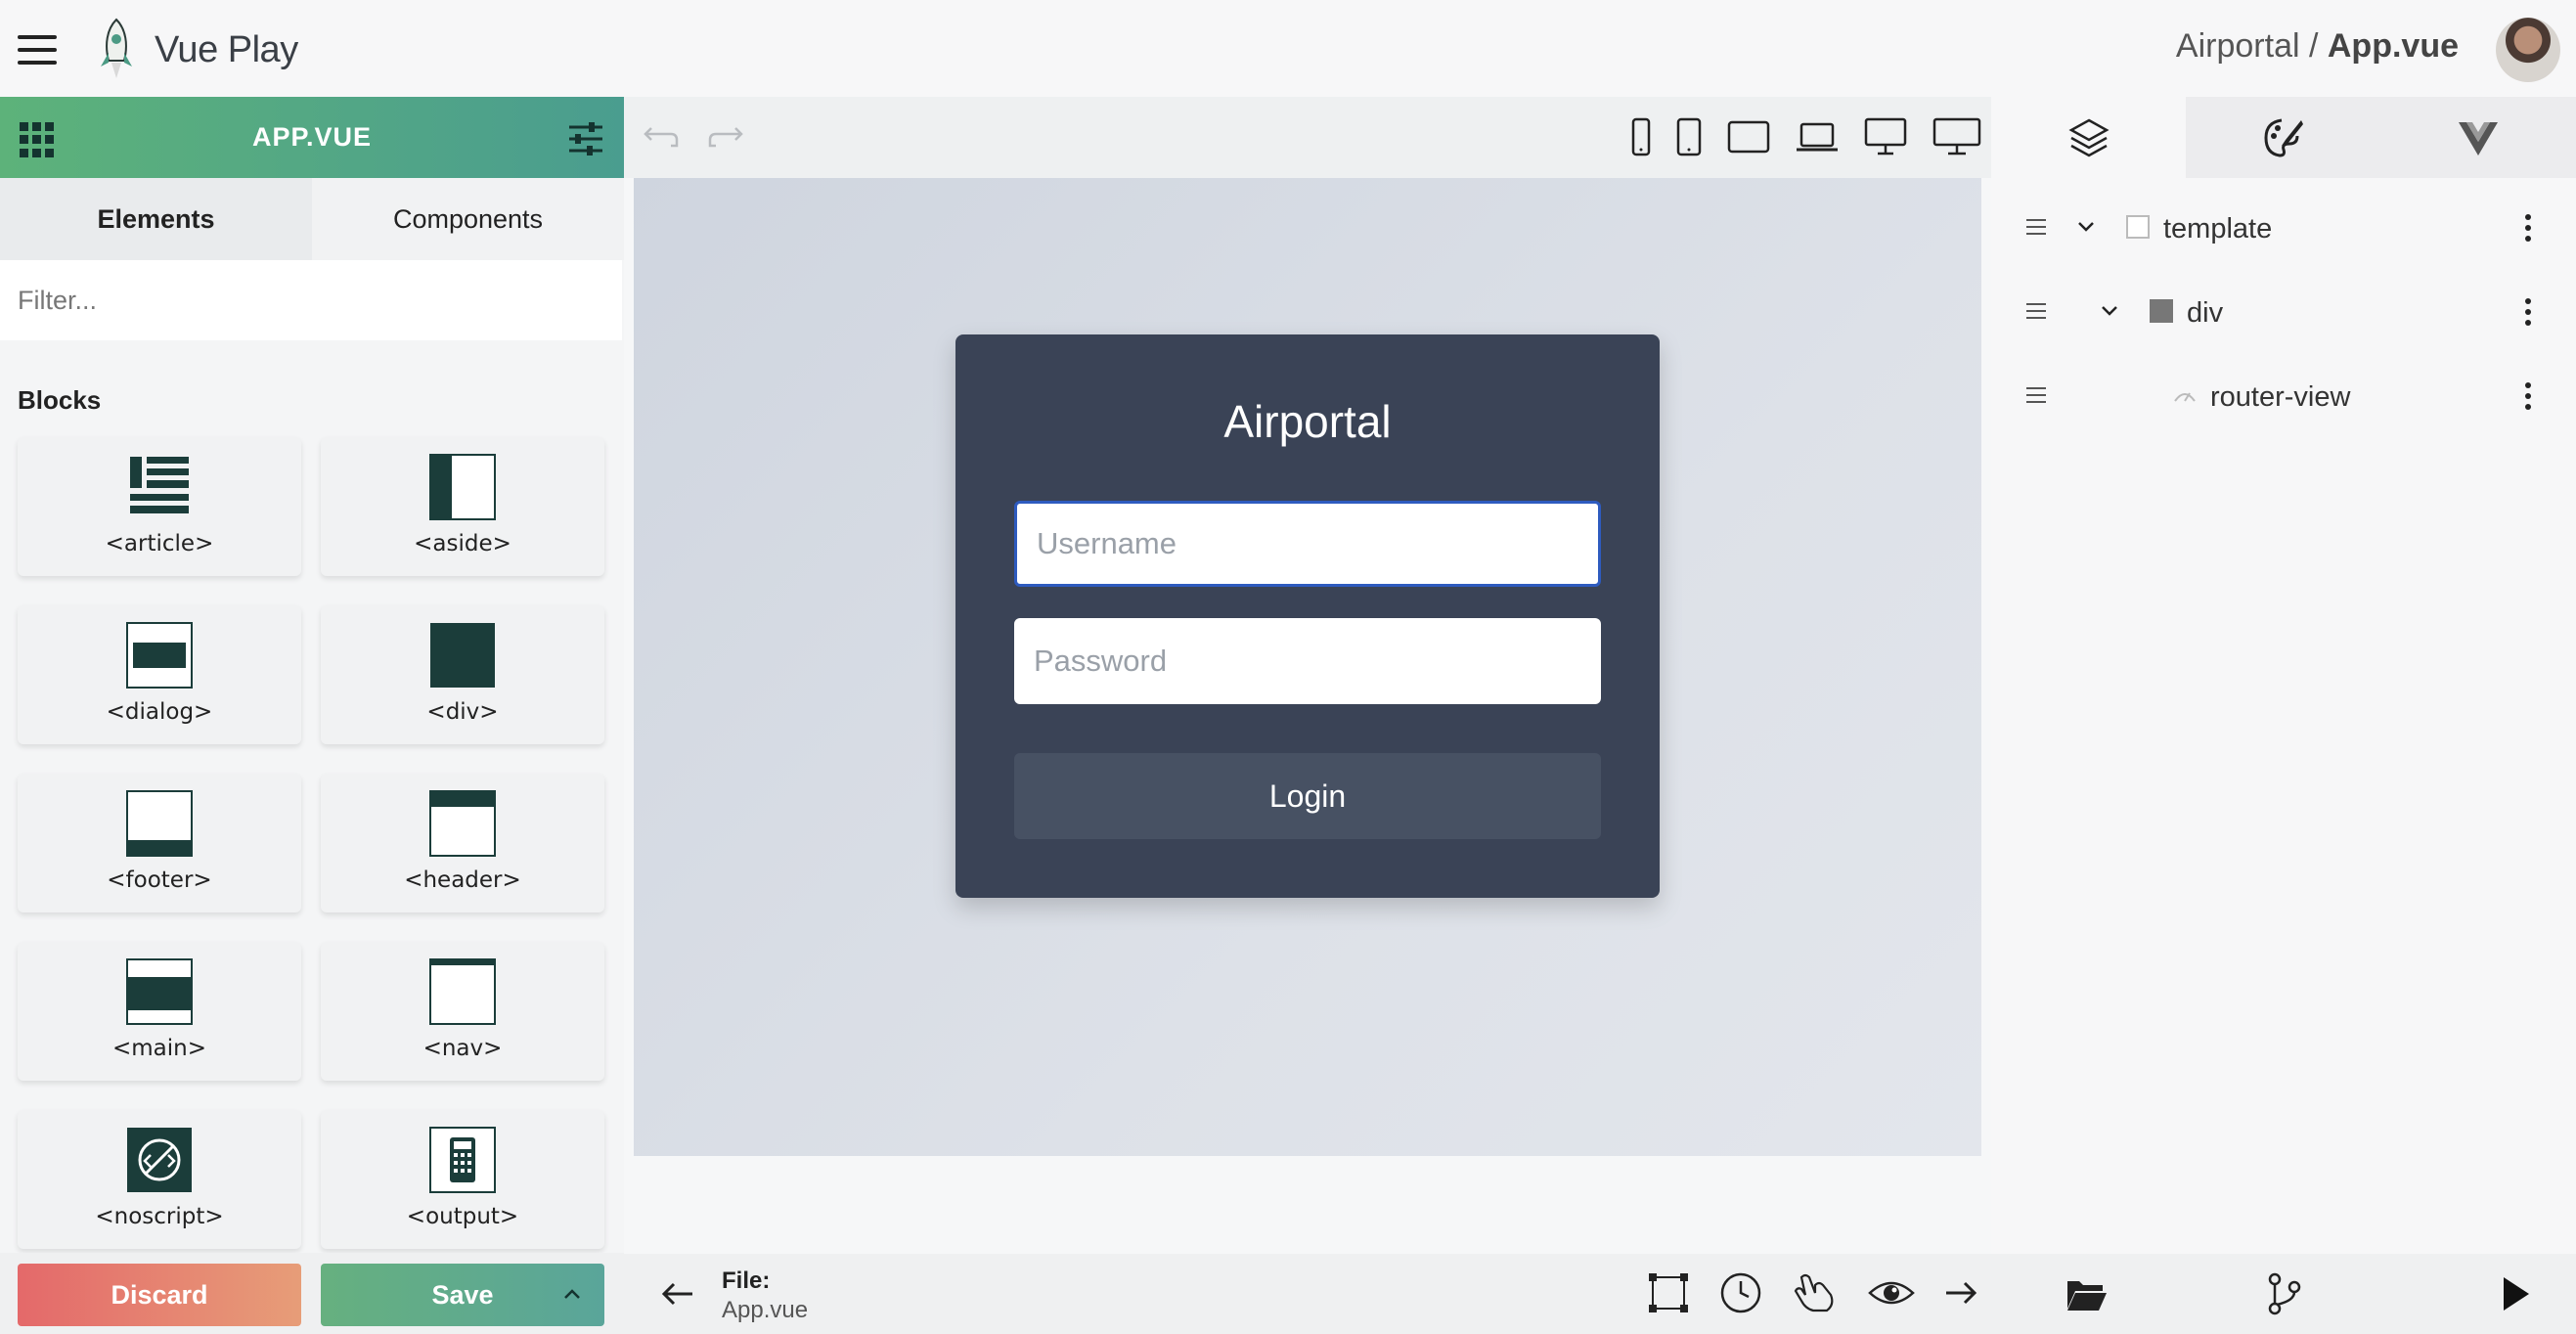  What do you see at coordinates (1288, 48) in the screenshot?
I see `top-bar: Vue Play Airportal / App.vue` at bounding box center [1288, 48].